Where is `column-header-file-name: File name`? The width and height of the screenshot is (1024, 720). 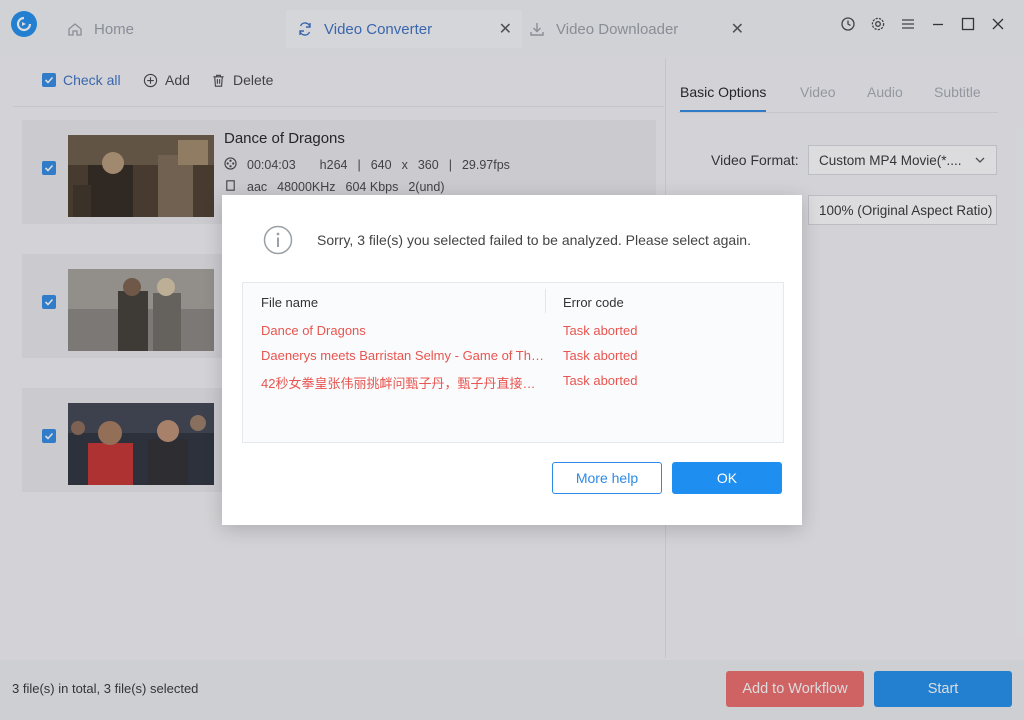
column-header-file-name: File name is located at coordinates (290, 302).